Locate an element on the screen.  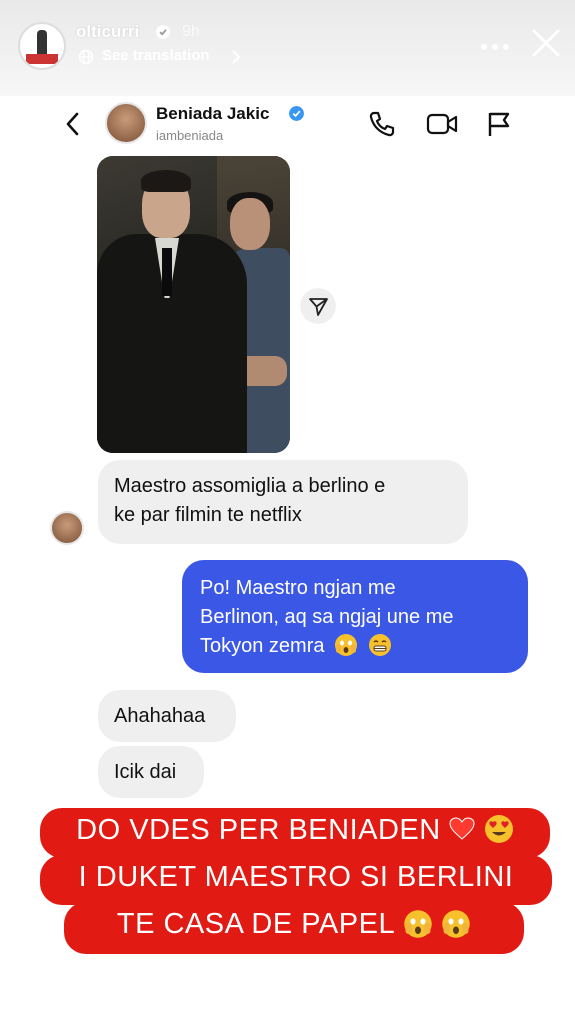
globe-icon is located at coordinates (86, 57).